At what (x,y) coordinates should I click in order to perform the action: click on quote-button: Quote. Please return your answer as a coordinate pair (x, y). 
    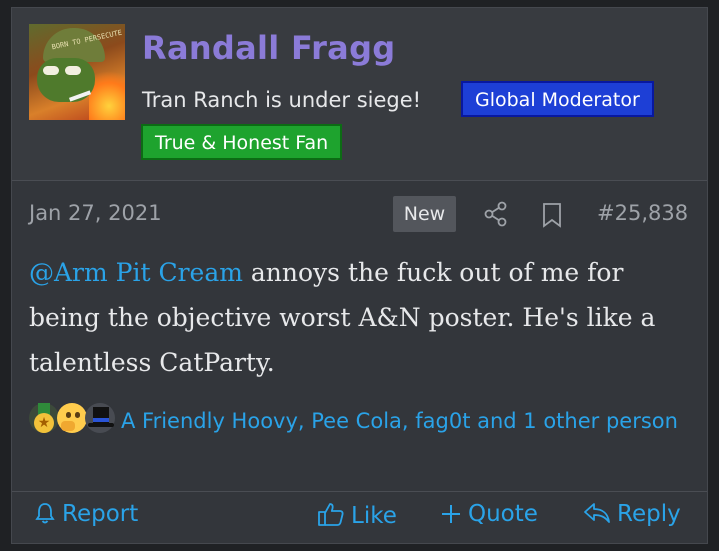
    Looking at the image, I should click on (489, 514).